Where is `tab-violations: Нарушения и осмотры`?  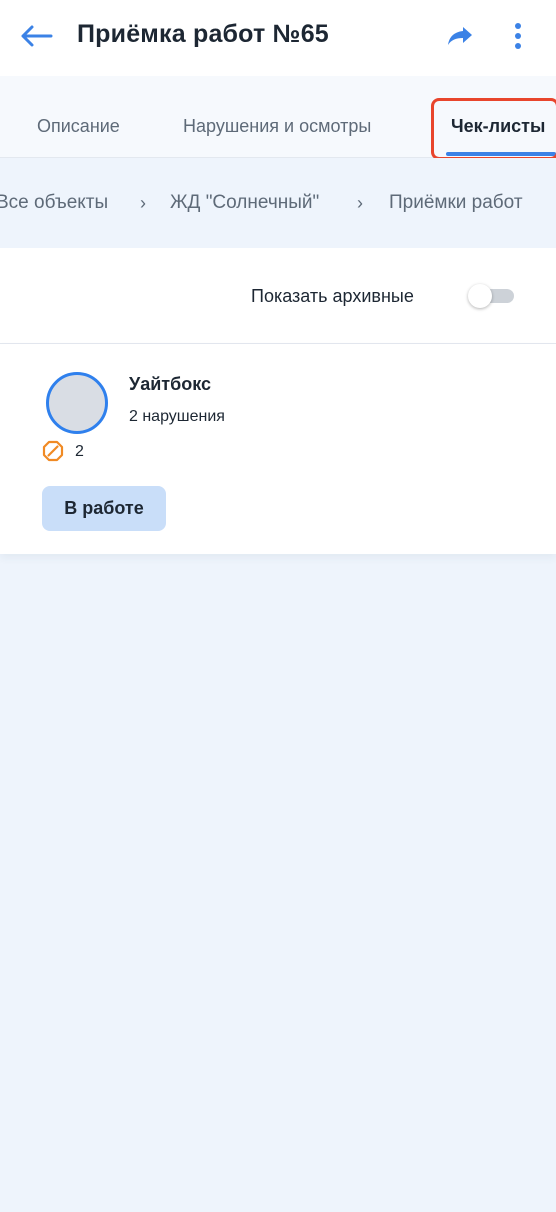
tab-violations: Нарушения и осмотры is located at coordinates (277, 126).